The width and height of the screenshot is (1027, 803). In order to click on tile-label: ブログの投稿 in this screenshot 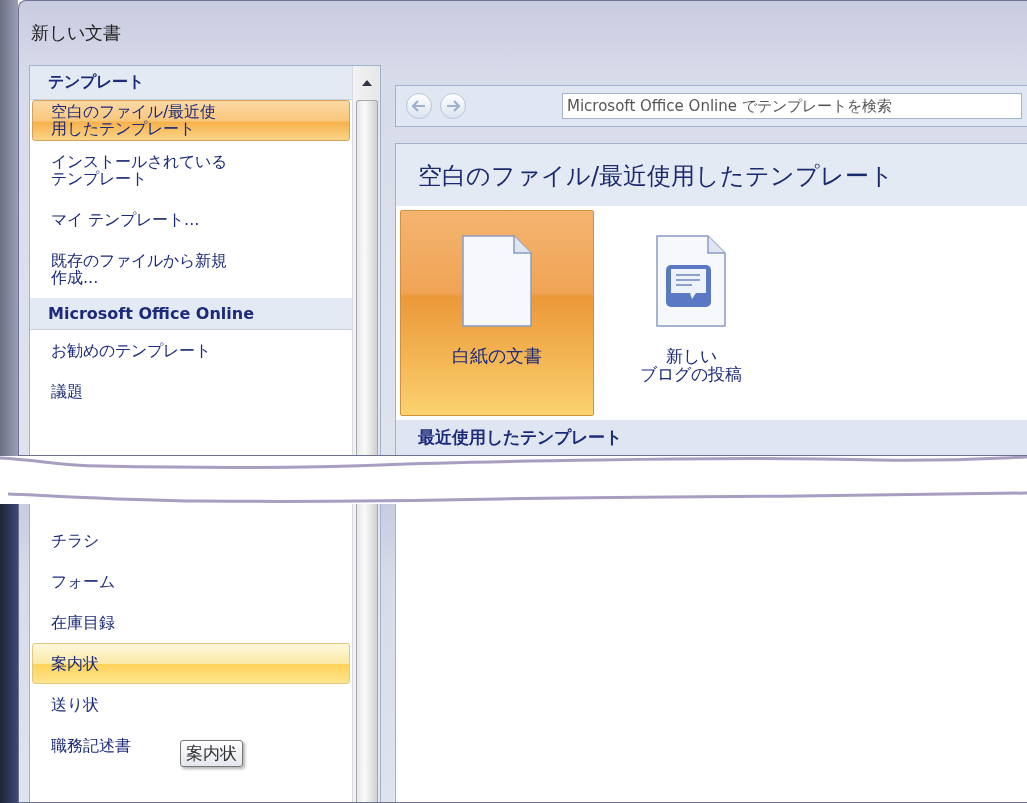, I will do `click(691, 374)`.